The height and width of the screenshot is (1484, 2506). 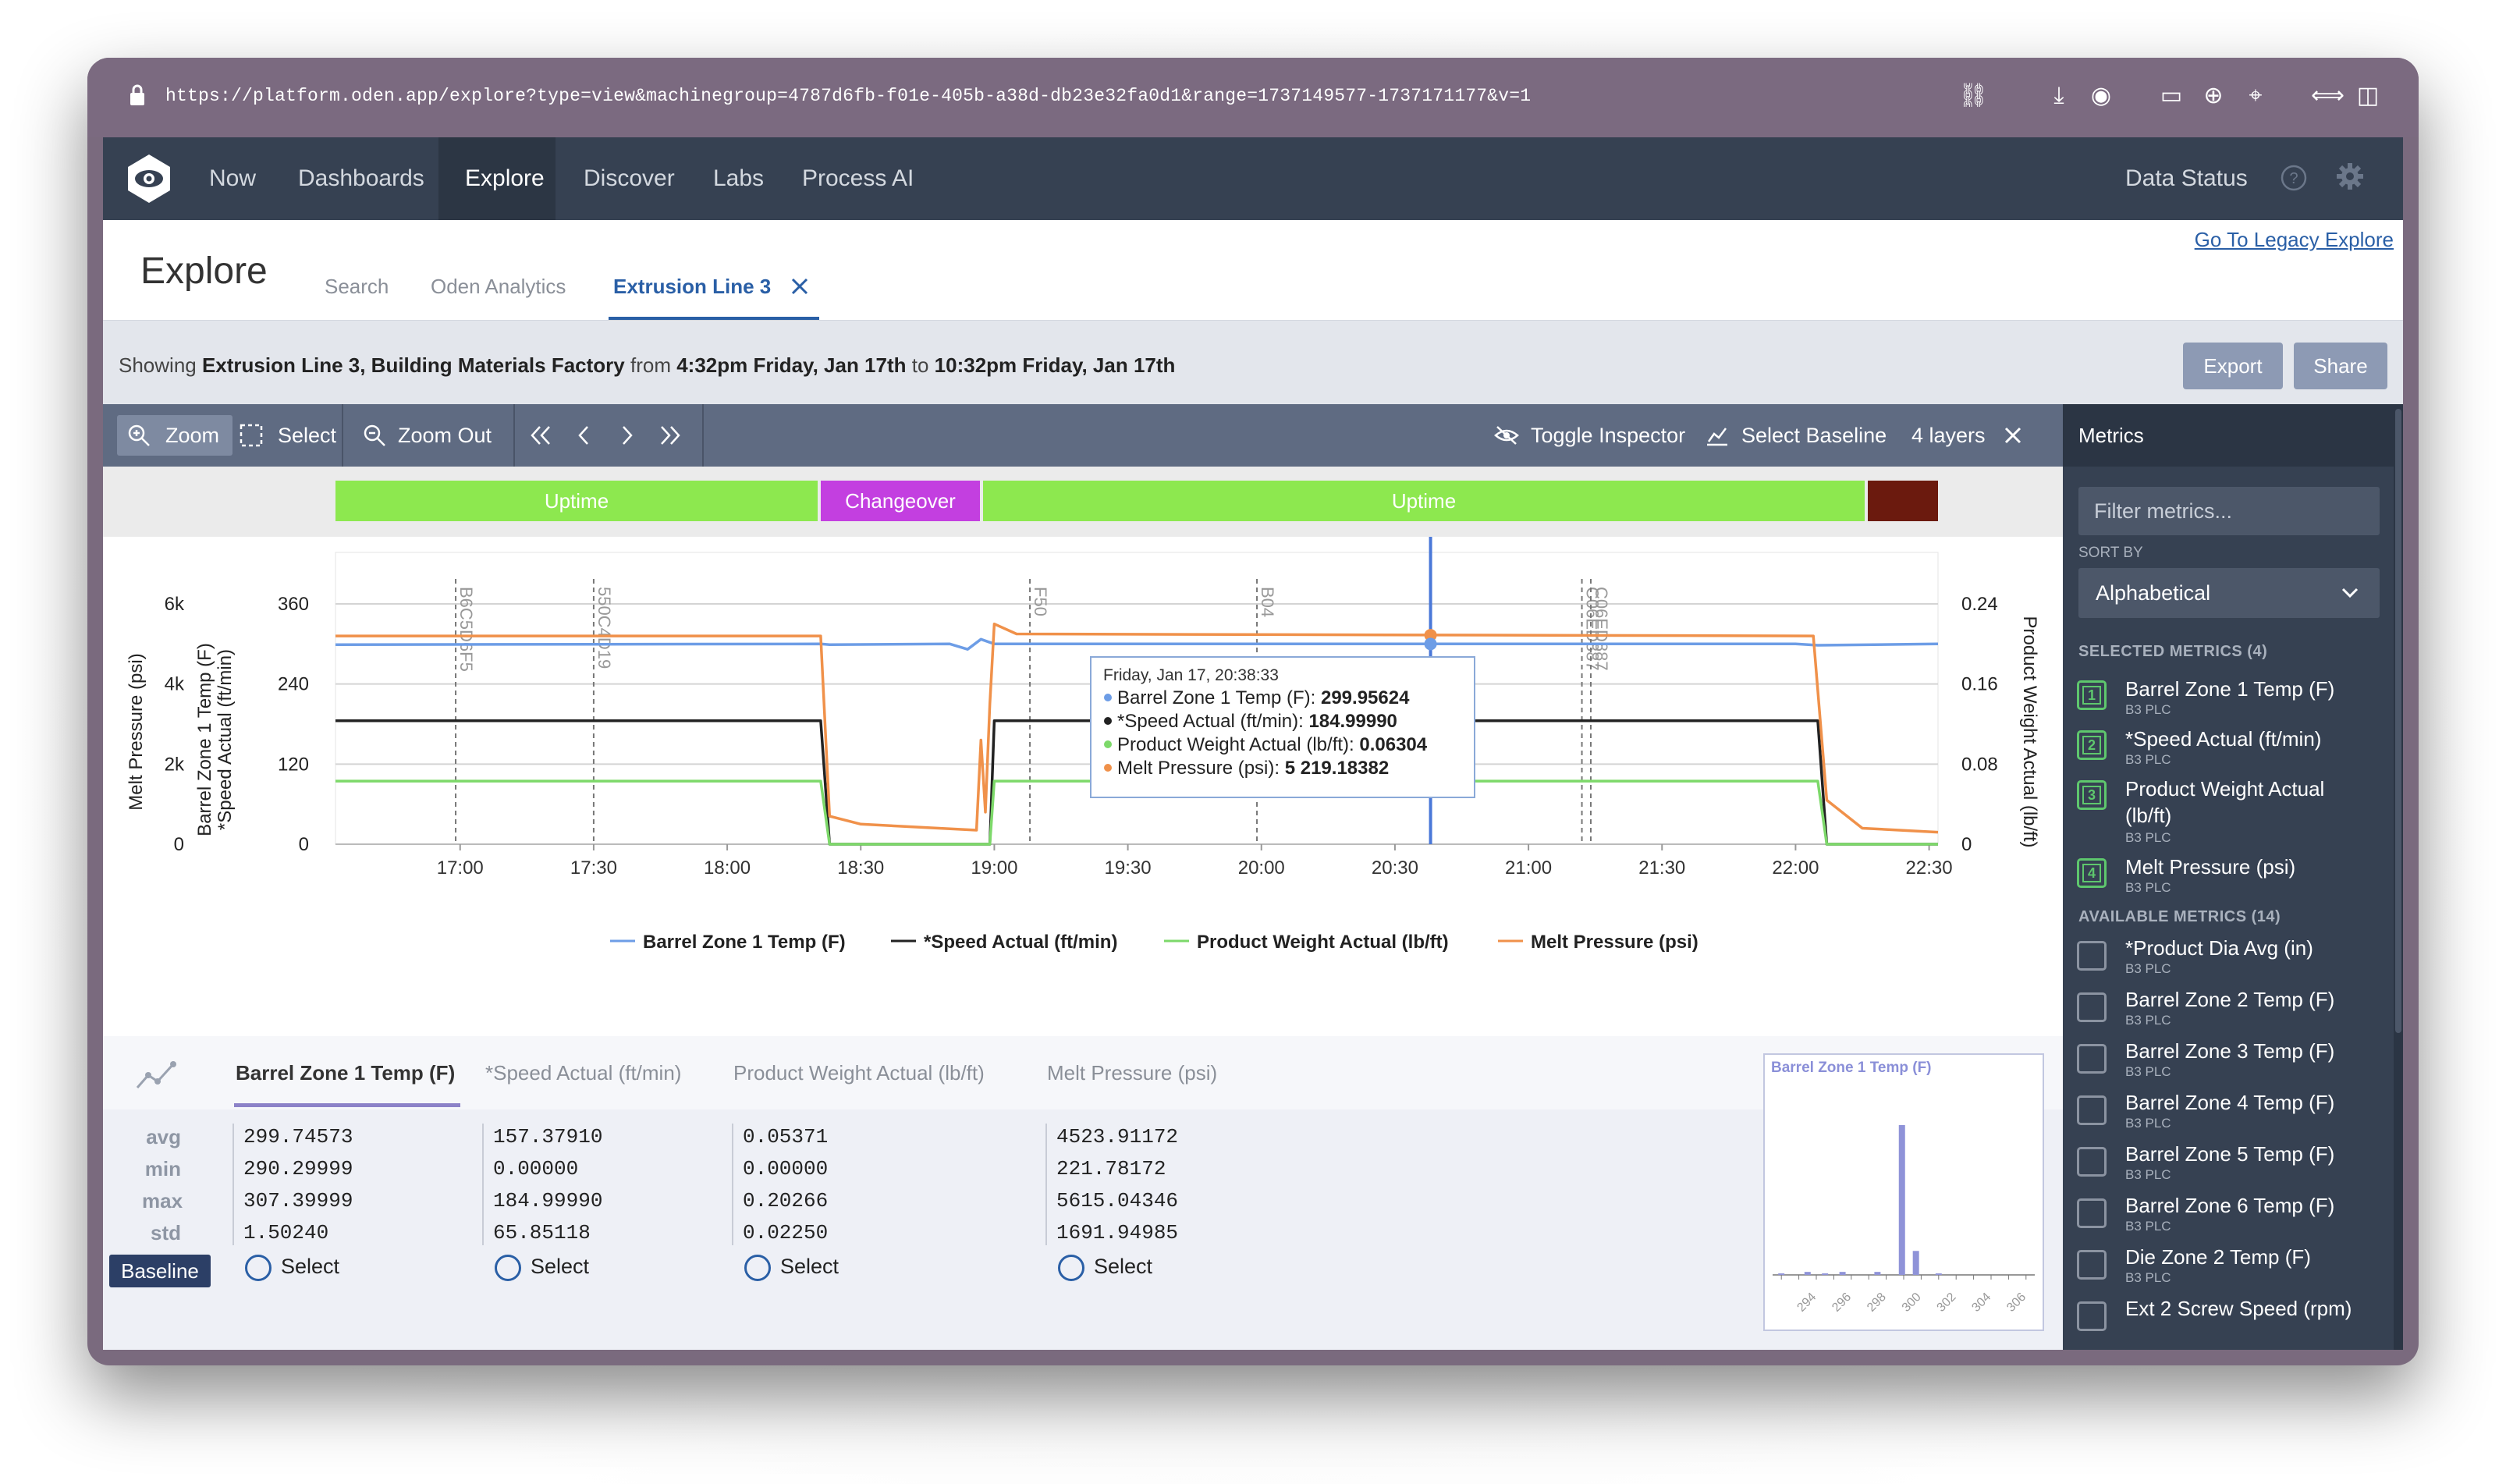 I want to click on tooltip-swatch, so click(x=1108, y=721).